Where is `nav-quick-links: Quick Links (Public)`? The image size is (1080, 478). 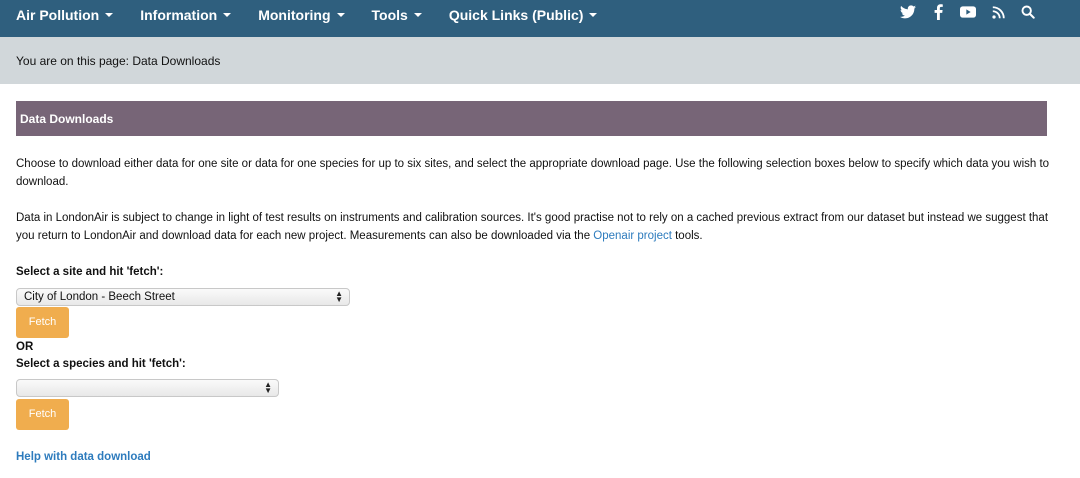 nav-quick-links: Quick Links (Public) is located at coordinates (523, 15).